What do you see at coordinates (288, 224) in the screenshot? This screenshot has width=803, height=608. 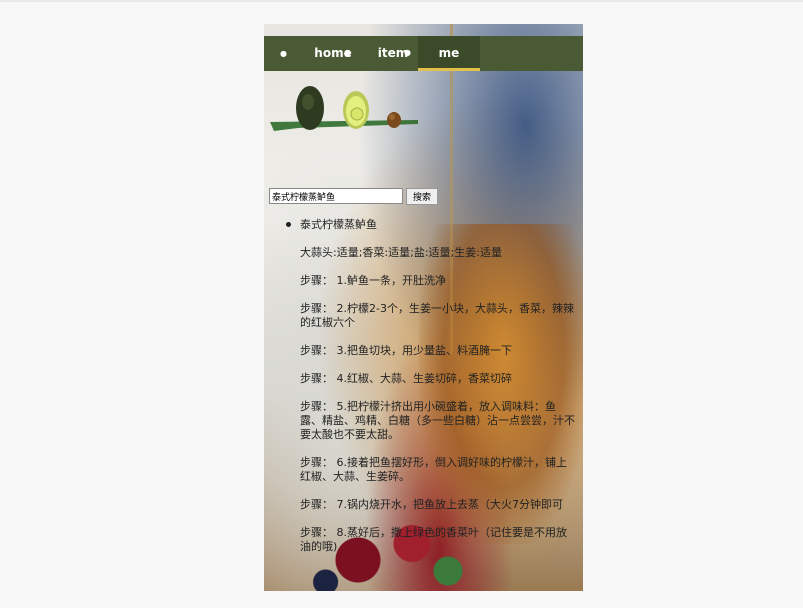 I see `bullet-icon` at bounding box center [288, 224].